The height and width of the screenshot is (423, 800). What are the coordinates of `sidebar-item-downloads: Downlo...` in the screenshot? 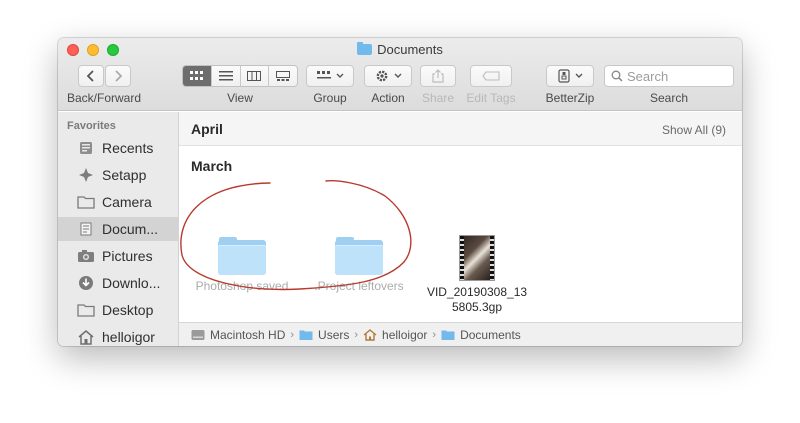 It's located at (118, 283).